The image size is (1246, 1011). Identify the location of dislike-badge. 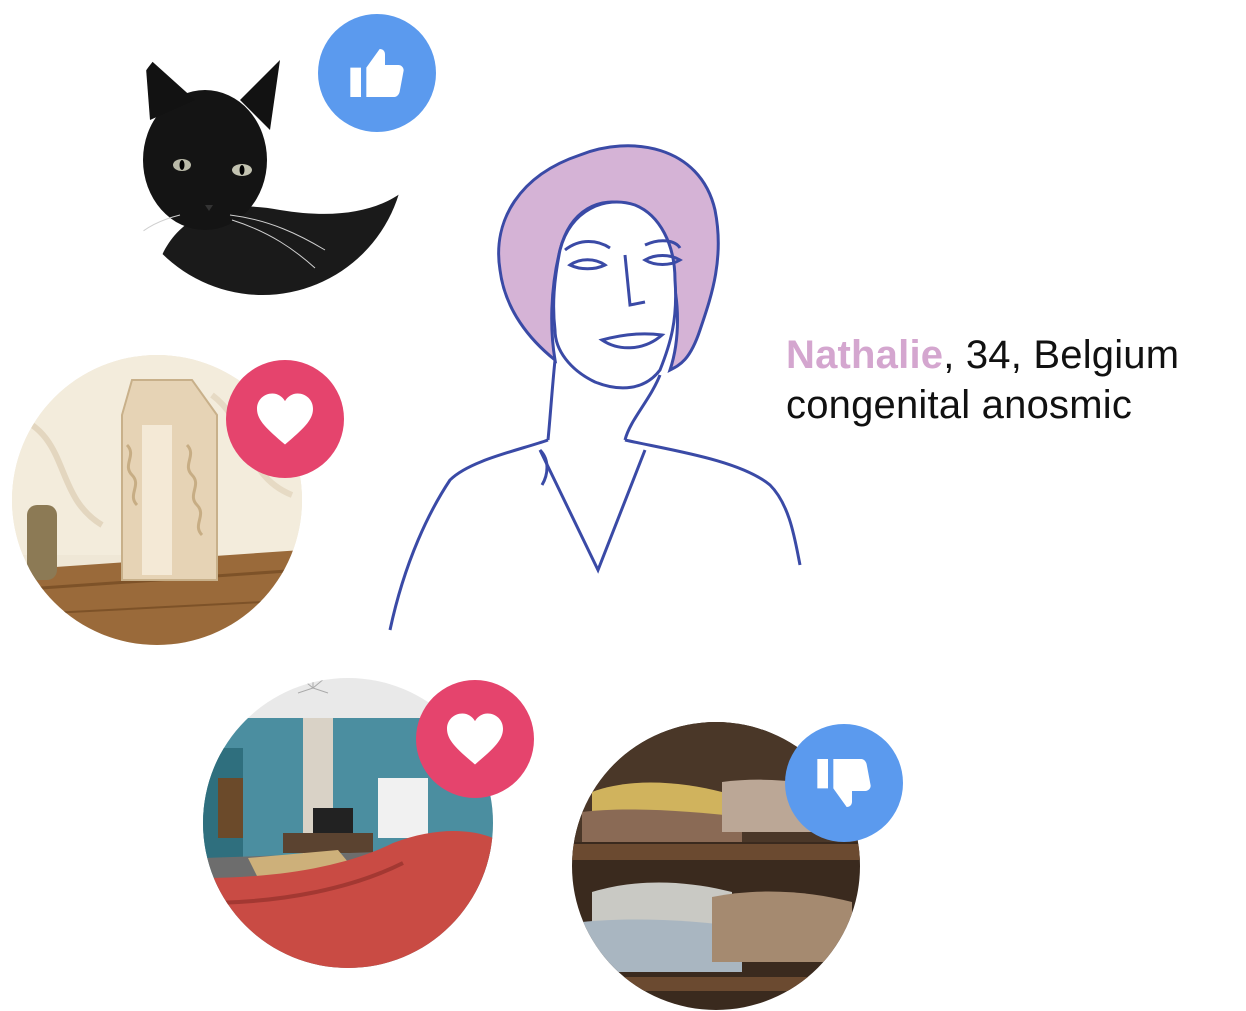
(844, 783).